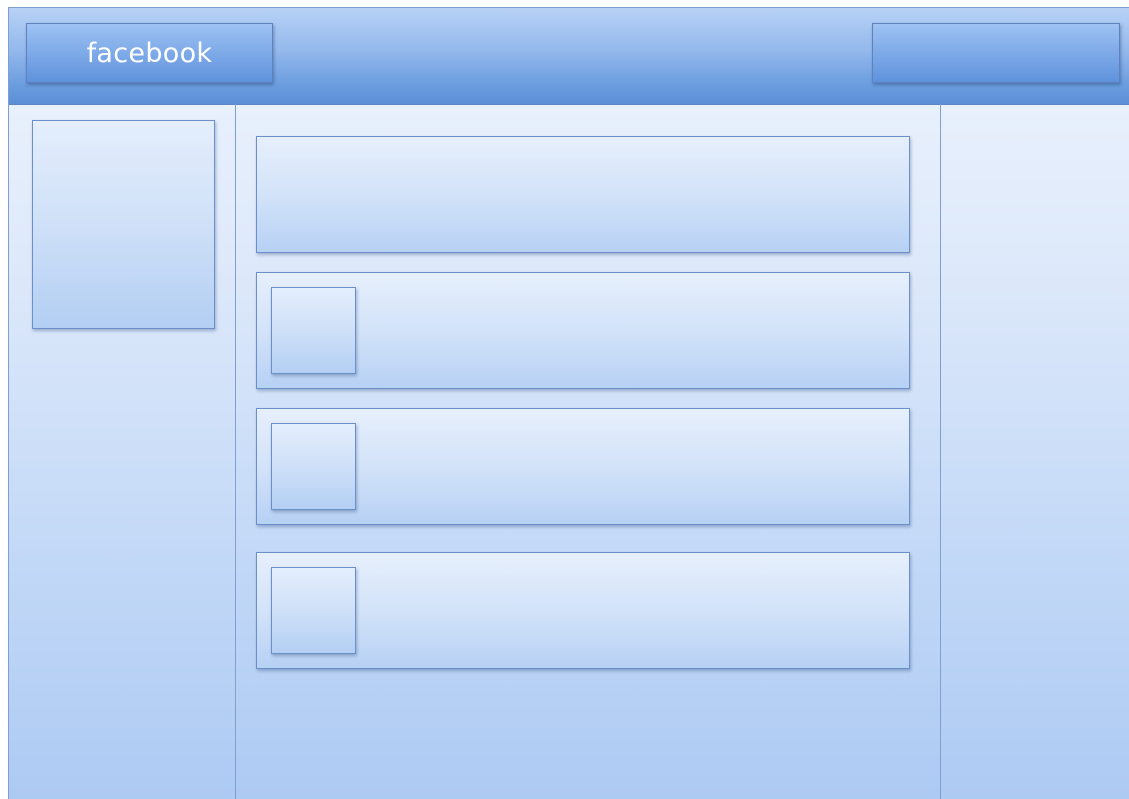 The width and height of the screenshot is (1129, 799). Describe the element at coordinates (940, 451) in the screenshot. I see `right-column-divider` at that location.